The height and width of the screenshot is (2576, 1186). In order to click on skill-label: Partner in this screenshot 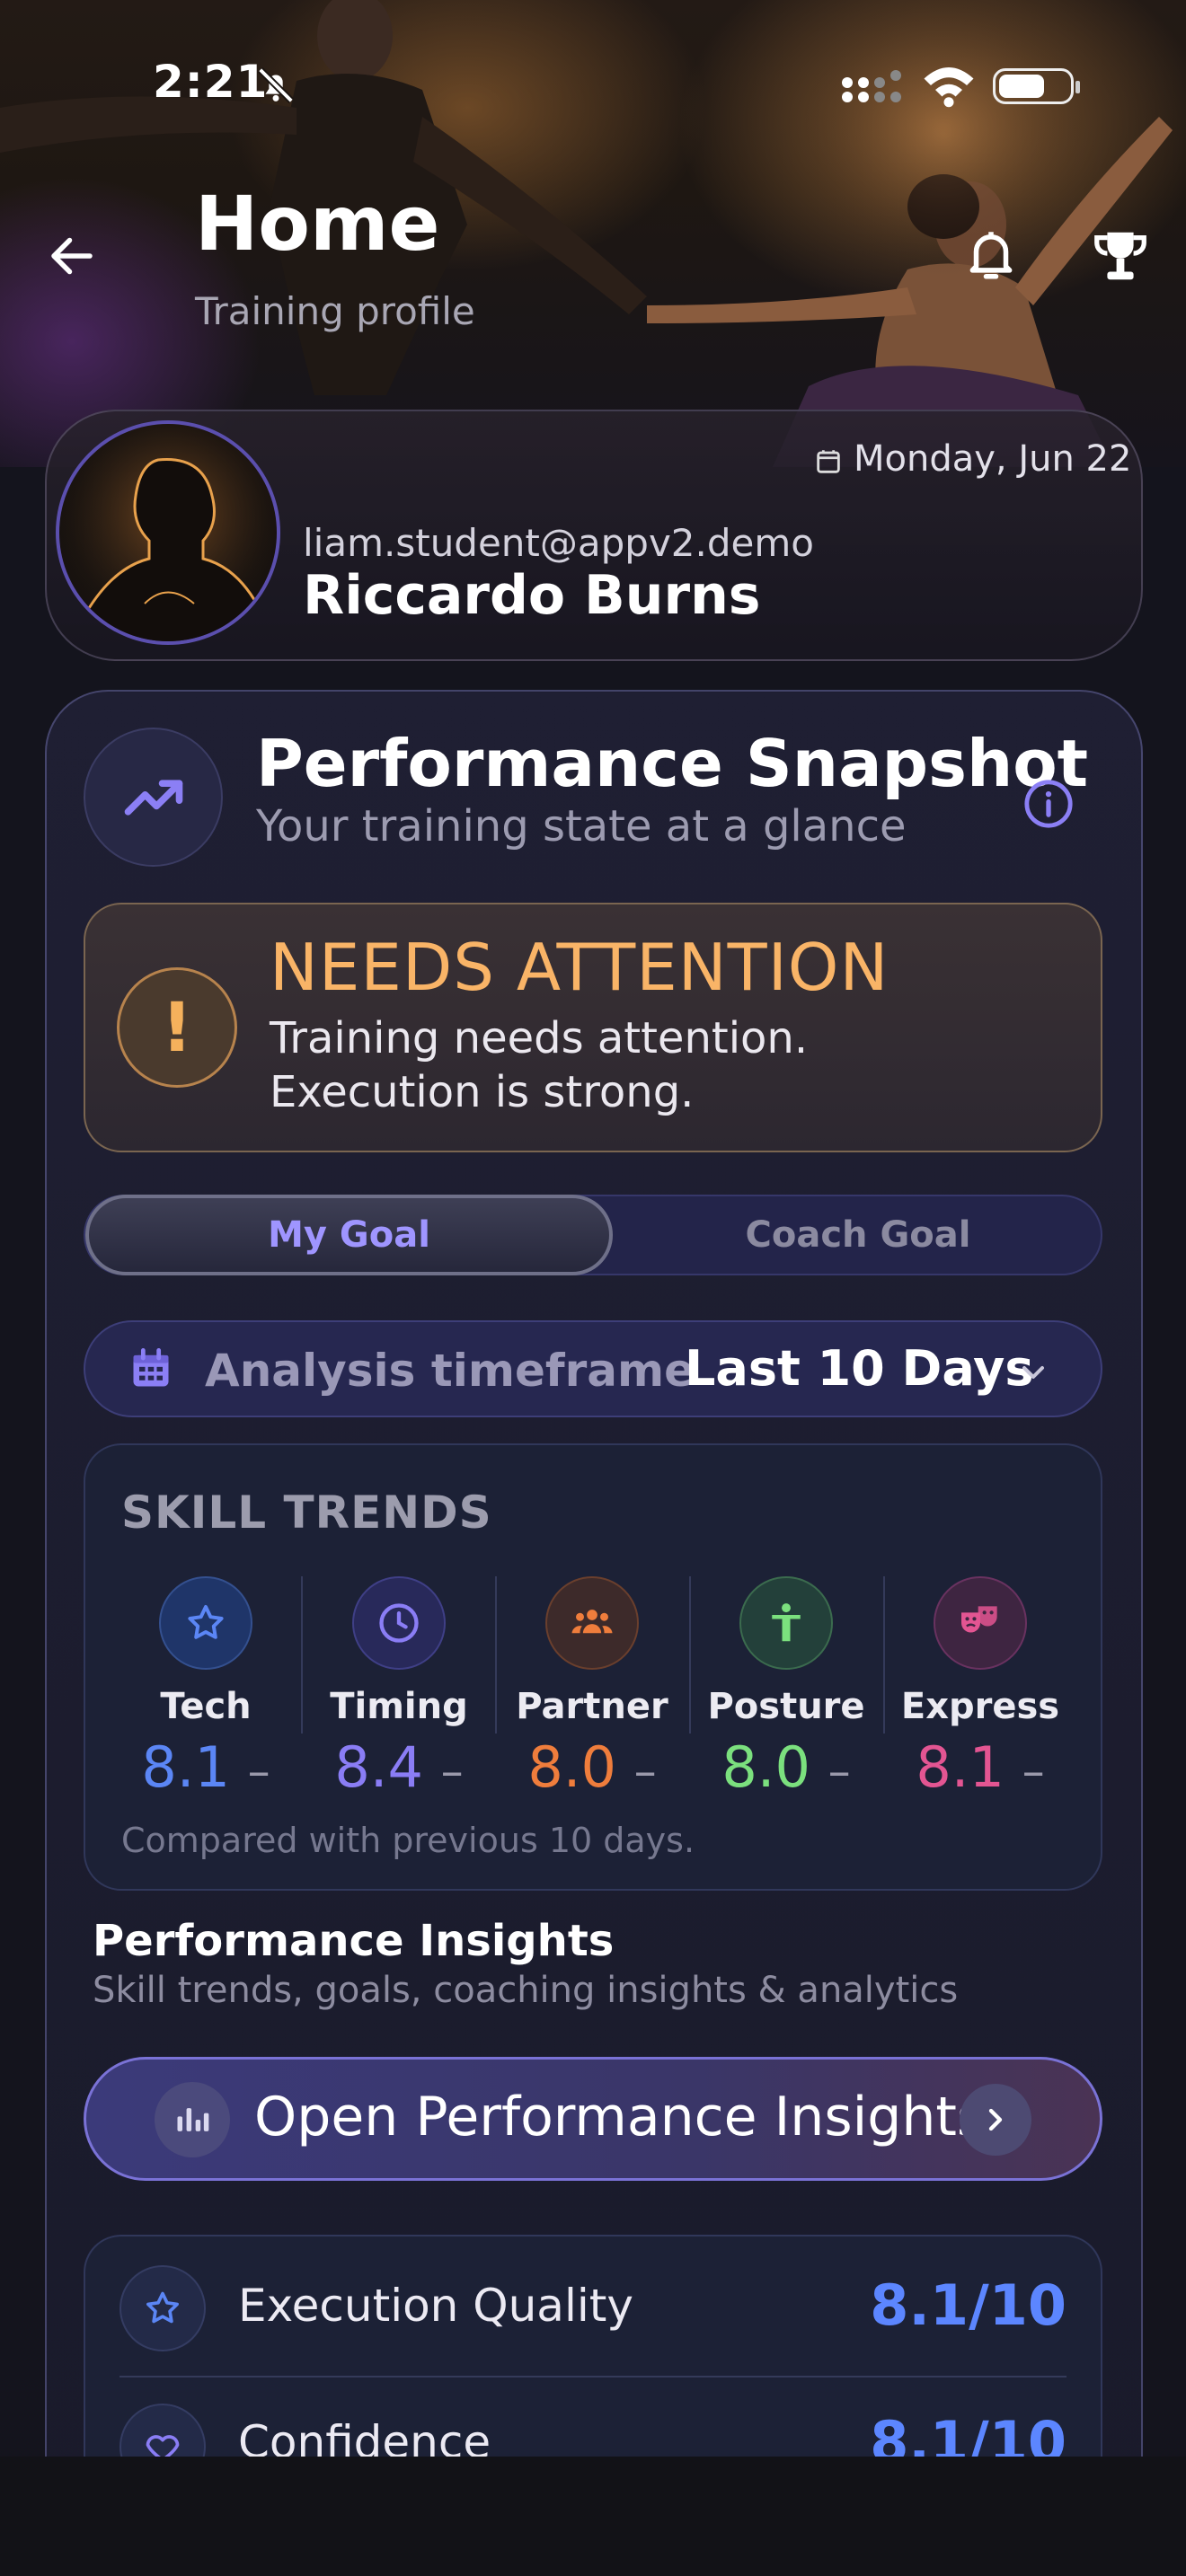, I will do `click(592, 1706)`.